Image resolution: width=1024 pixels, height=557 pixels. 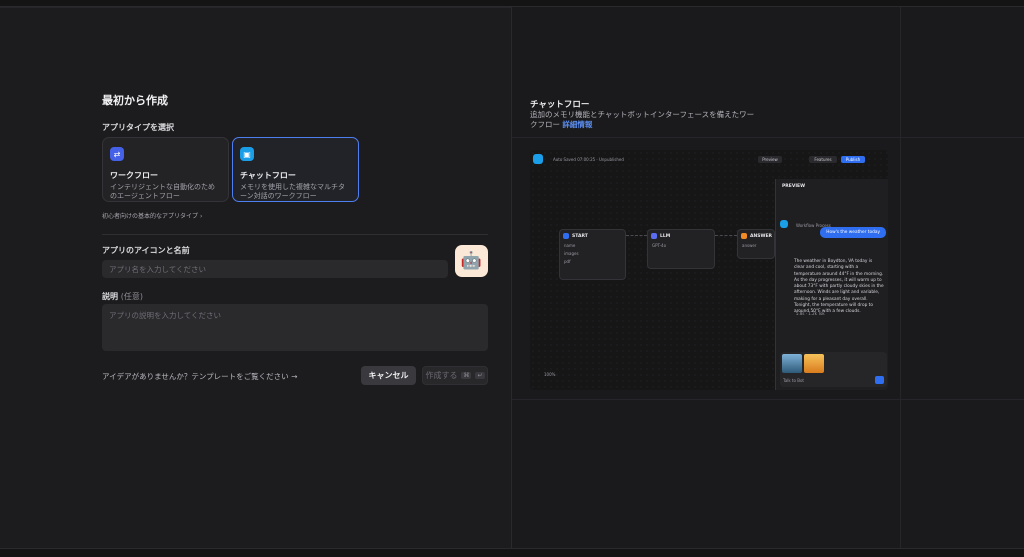 I want to click on card-workflow: ⇄ ワークフロー インテリジェントな自動化のためのエージェントフロー, so click(x=165, y=169).